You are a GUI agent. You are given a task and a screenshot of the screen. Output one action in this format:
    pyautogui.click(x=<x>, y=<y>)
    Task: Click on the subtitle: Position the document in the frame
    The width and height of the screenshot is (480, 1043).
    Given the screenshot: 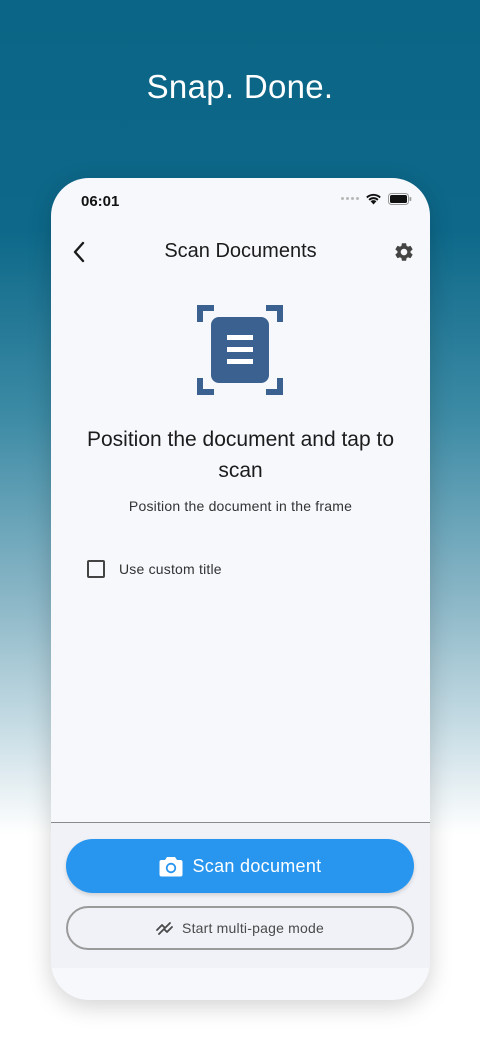 What is the action you would take?
    pyautogui.click(x=240, y=506)
    